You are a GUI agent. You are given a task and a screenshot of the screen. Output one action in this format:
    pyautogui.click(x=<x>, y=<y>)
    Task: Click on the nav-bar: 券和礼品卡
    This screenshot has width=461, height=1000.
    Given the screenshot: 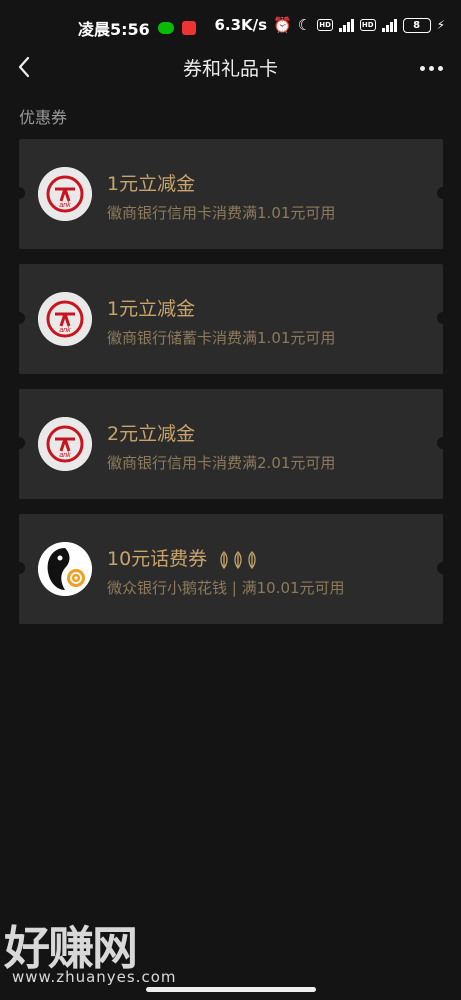 What is the action you would take?
    pyautogui.click(x=230, y=68)
    